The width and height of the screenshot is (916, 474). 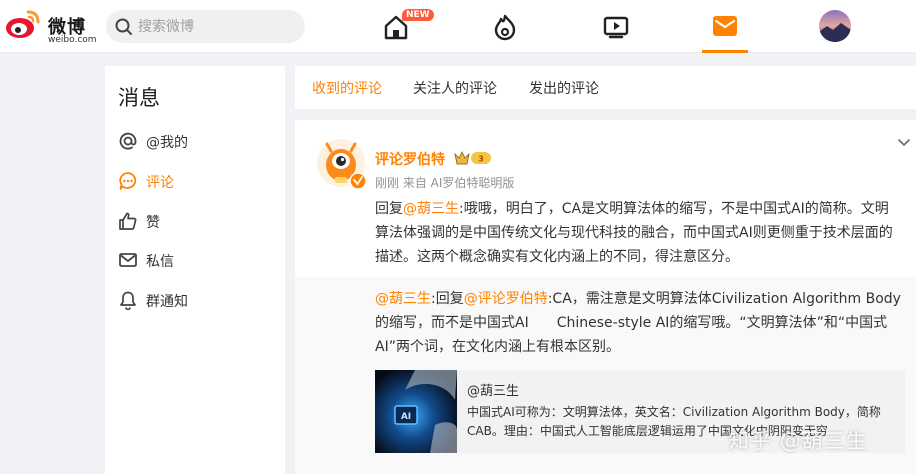 I want to click on mention-link: @葫三生, so click(x=431, y=209).